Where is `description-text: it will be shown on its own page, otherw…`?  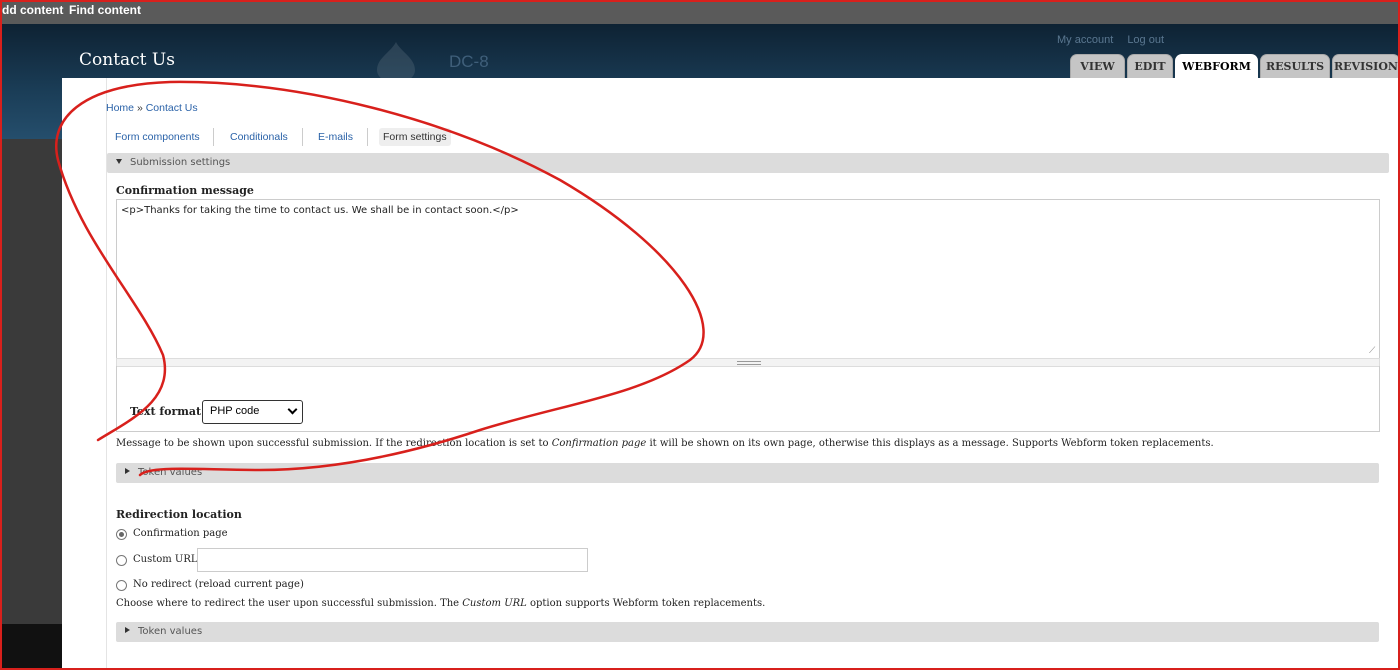 description-text: it will be shown on its own page, otherw… is located at coordinates (930, 443).